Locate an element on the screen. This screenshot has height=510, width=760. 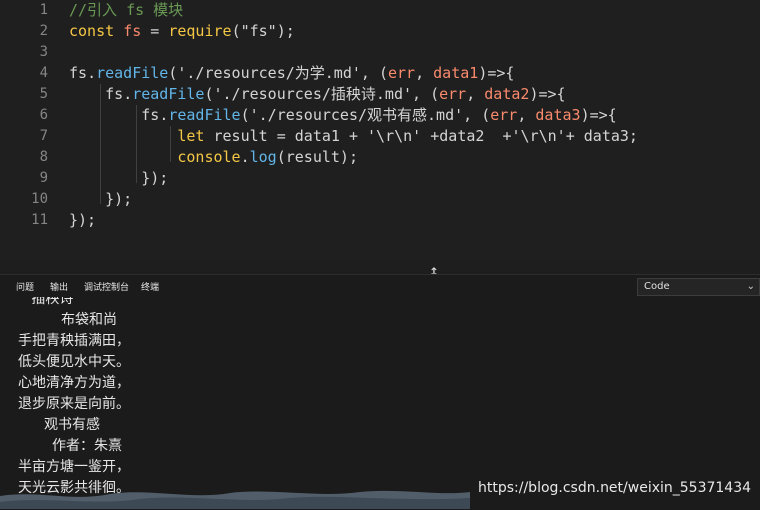
line-number: 1 is located at coordinates (43, 10).